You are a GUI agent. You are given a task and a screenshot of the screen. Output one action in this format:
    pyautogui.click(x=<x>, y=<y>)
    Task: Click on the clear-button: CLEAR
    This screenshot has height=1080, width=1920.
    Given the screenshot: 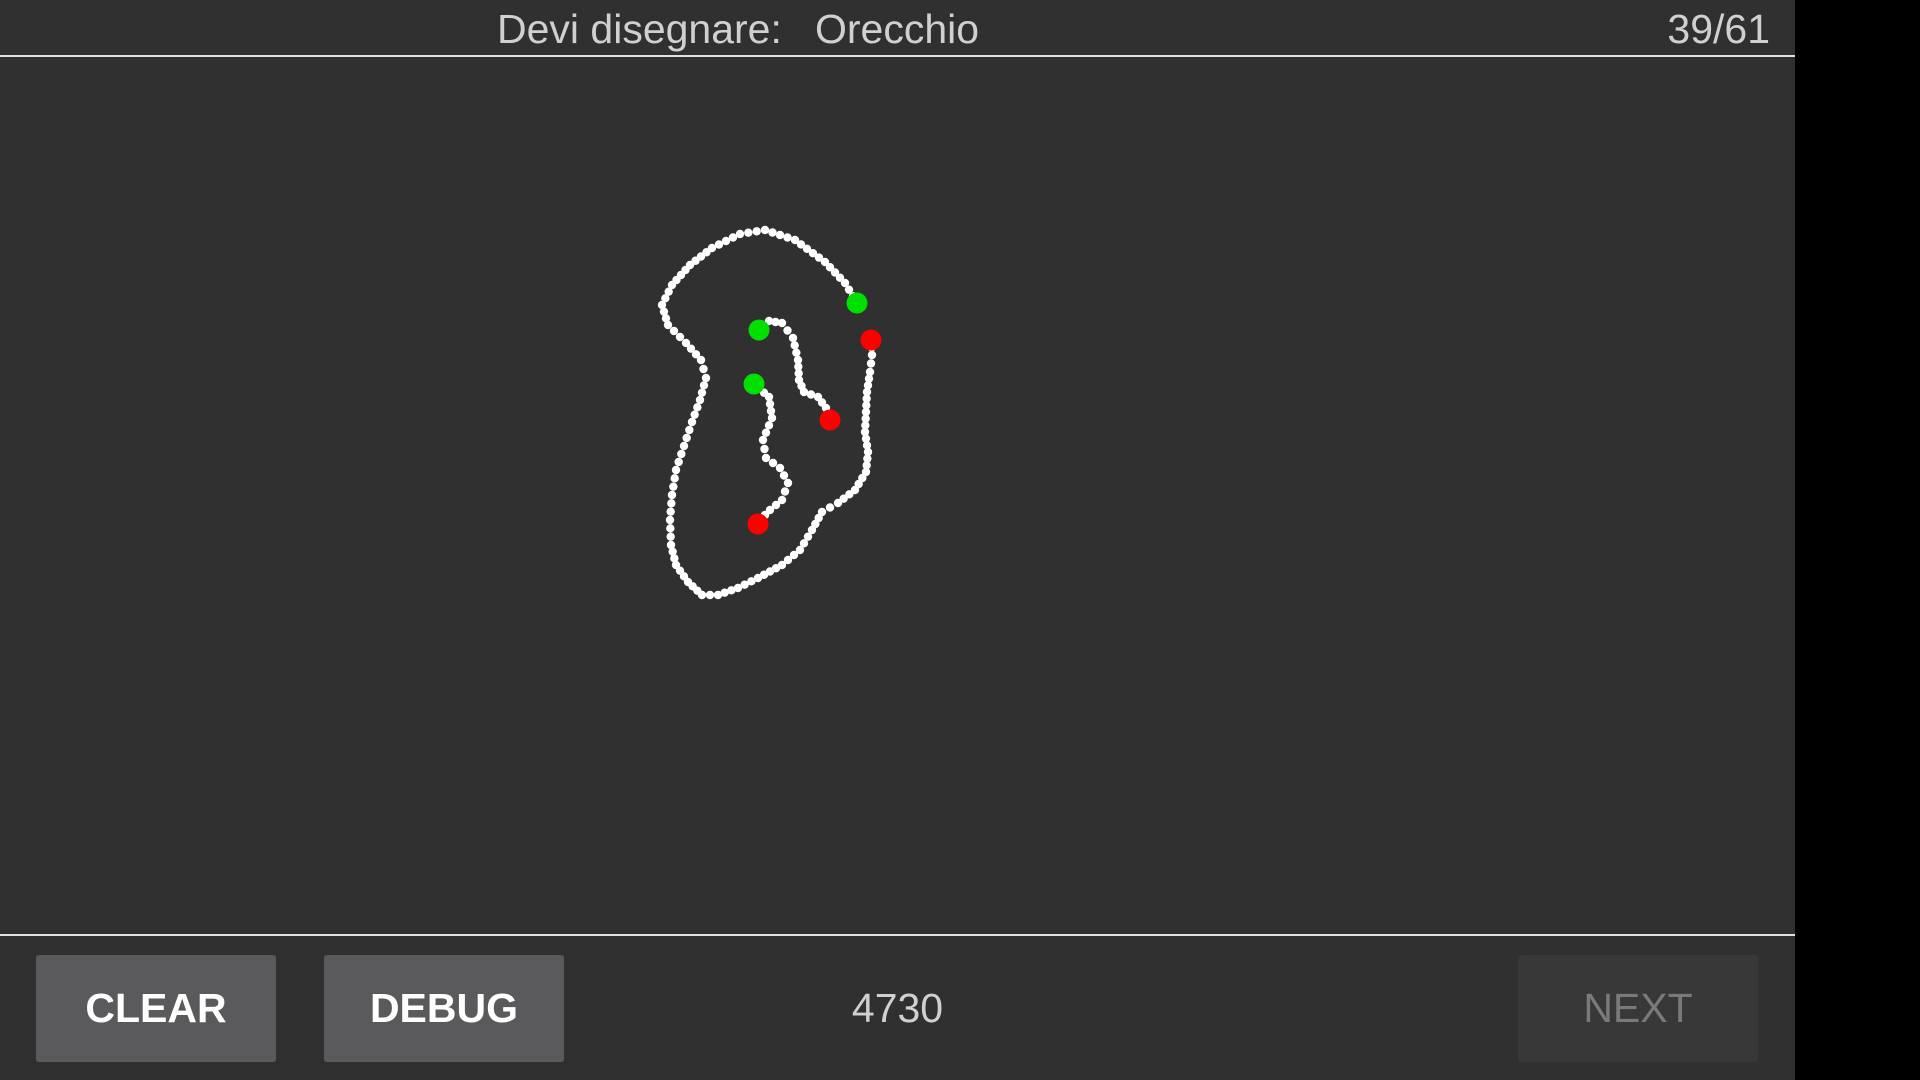 What is the action you would take?
    pyautogui.click(x=156, y=1008)
    